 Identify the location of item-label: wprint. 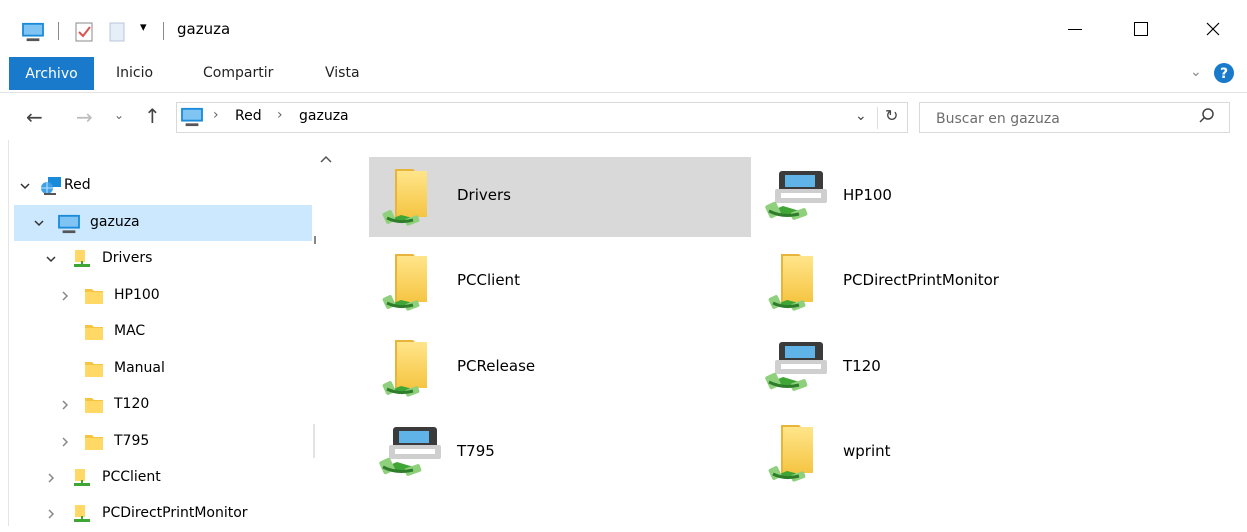
(867, 451).